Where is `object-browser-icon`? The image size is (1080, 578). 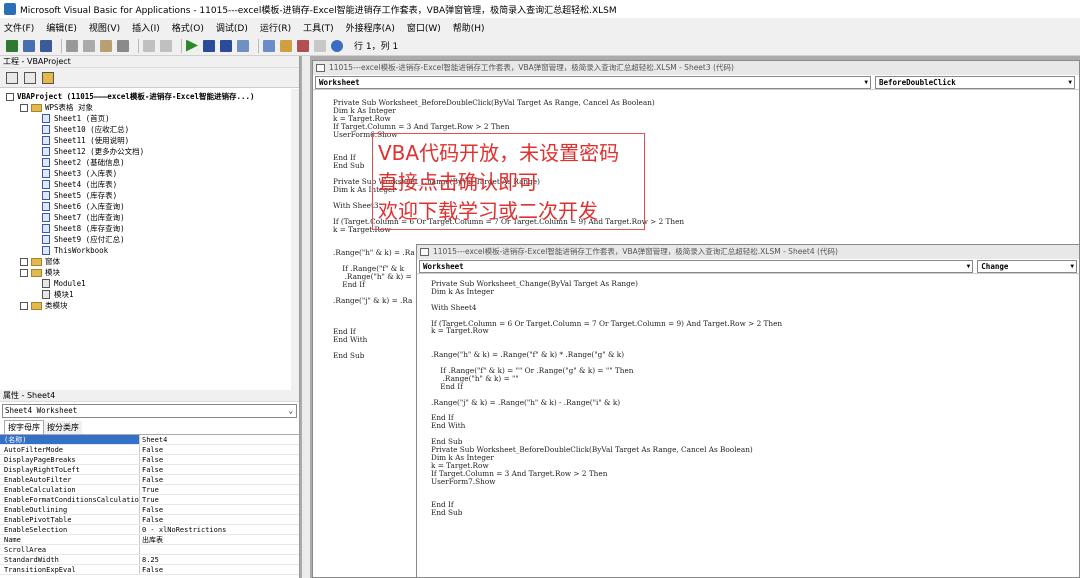
object-browser-icon is located at coordinates (303, 45).